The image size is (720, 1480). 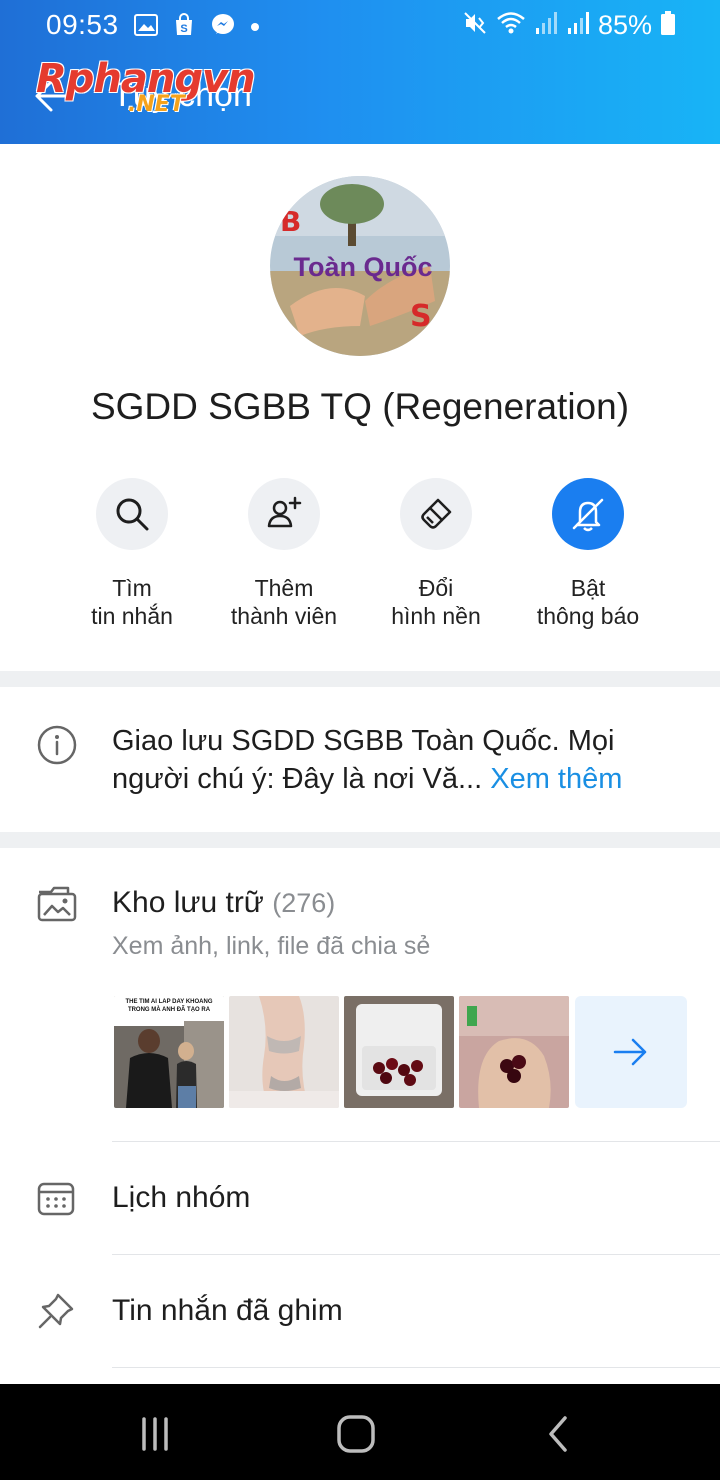 What do you see at coordinates (181, 1197) in the screenshot?
I see `menu-item-label: Lịch nhóm` at bounding box center [181, 1197].